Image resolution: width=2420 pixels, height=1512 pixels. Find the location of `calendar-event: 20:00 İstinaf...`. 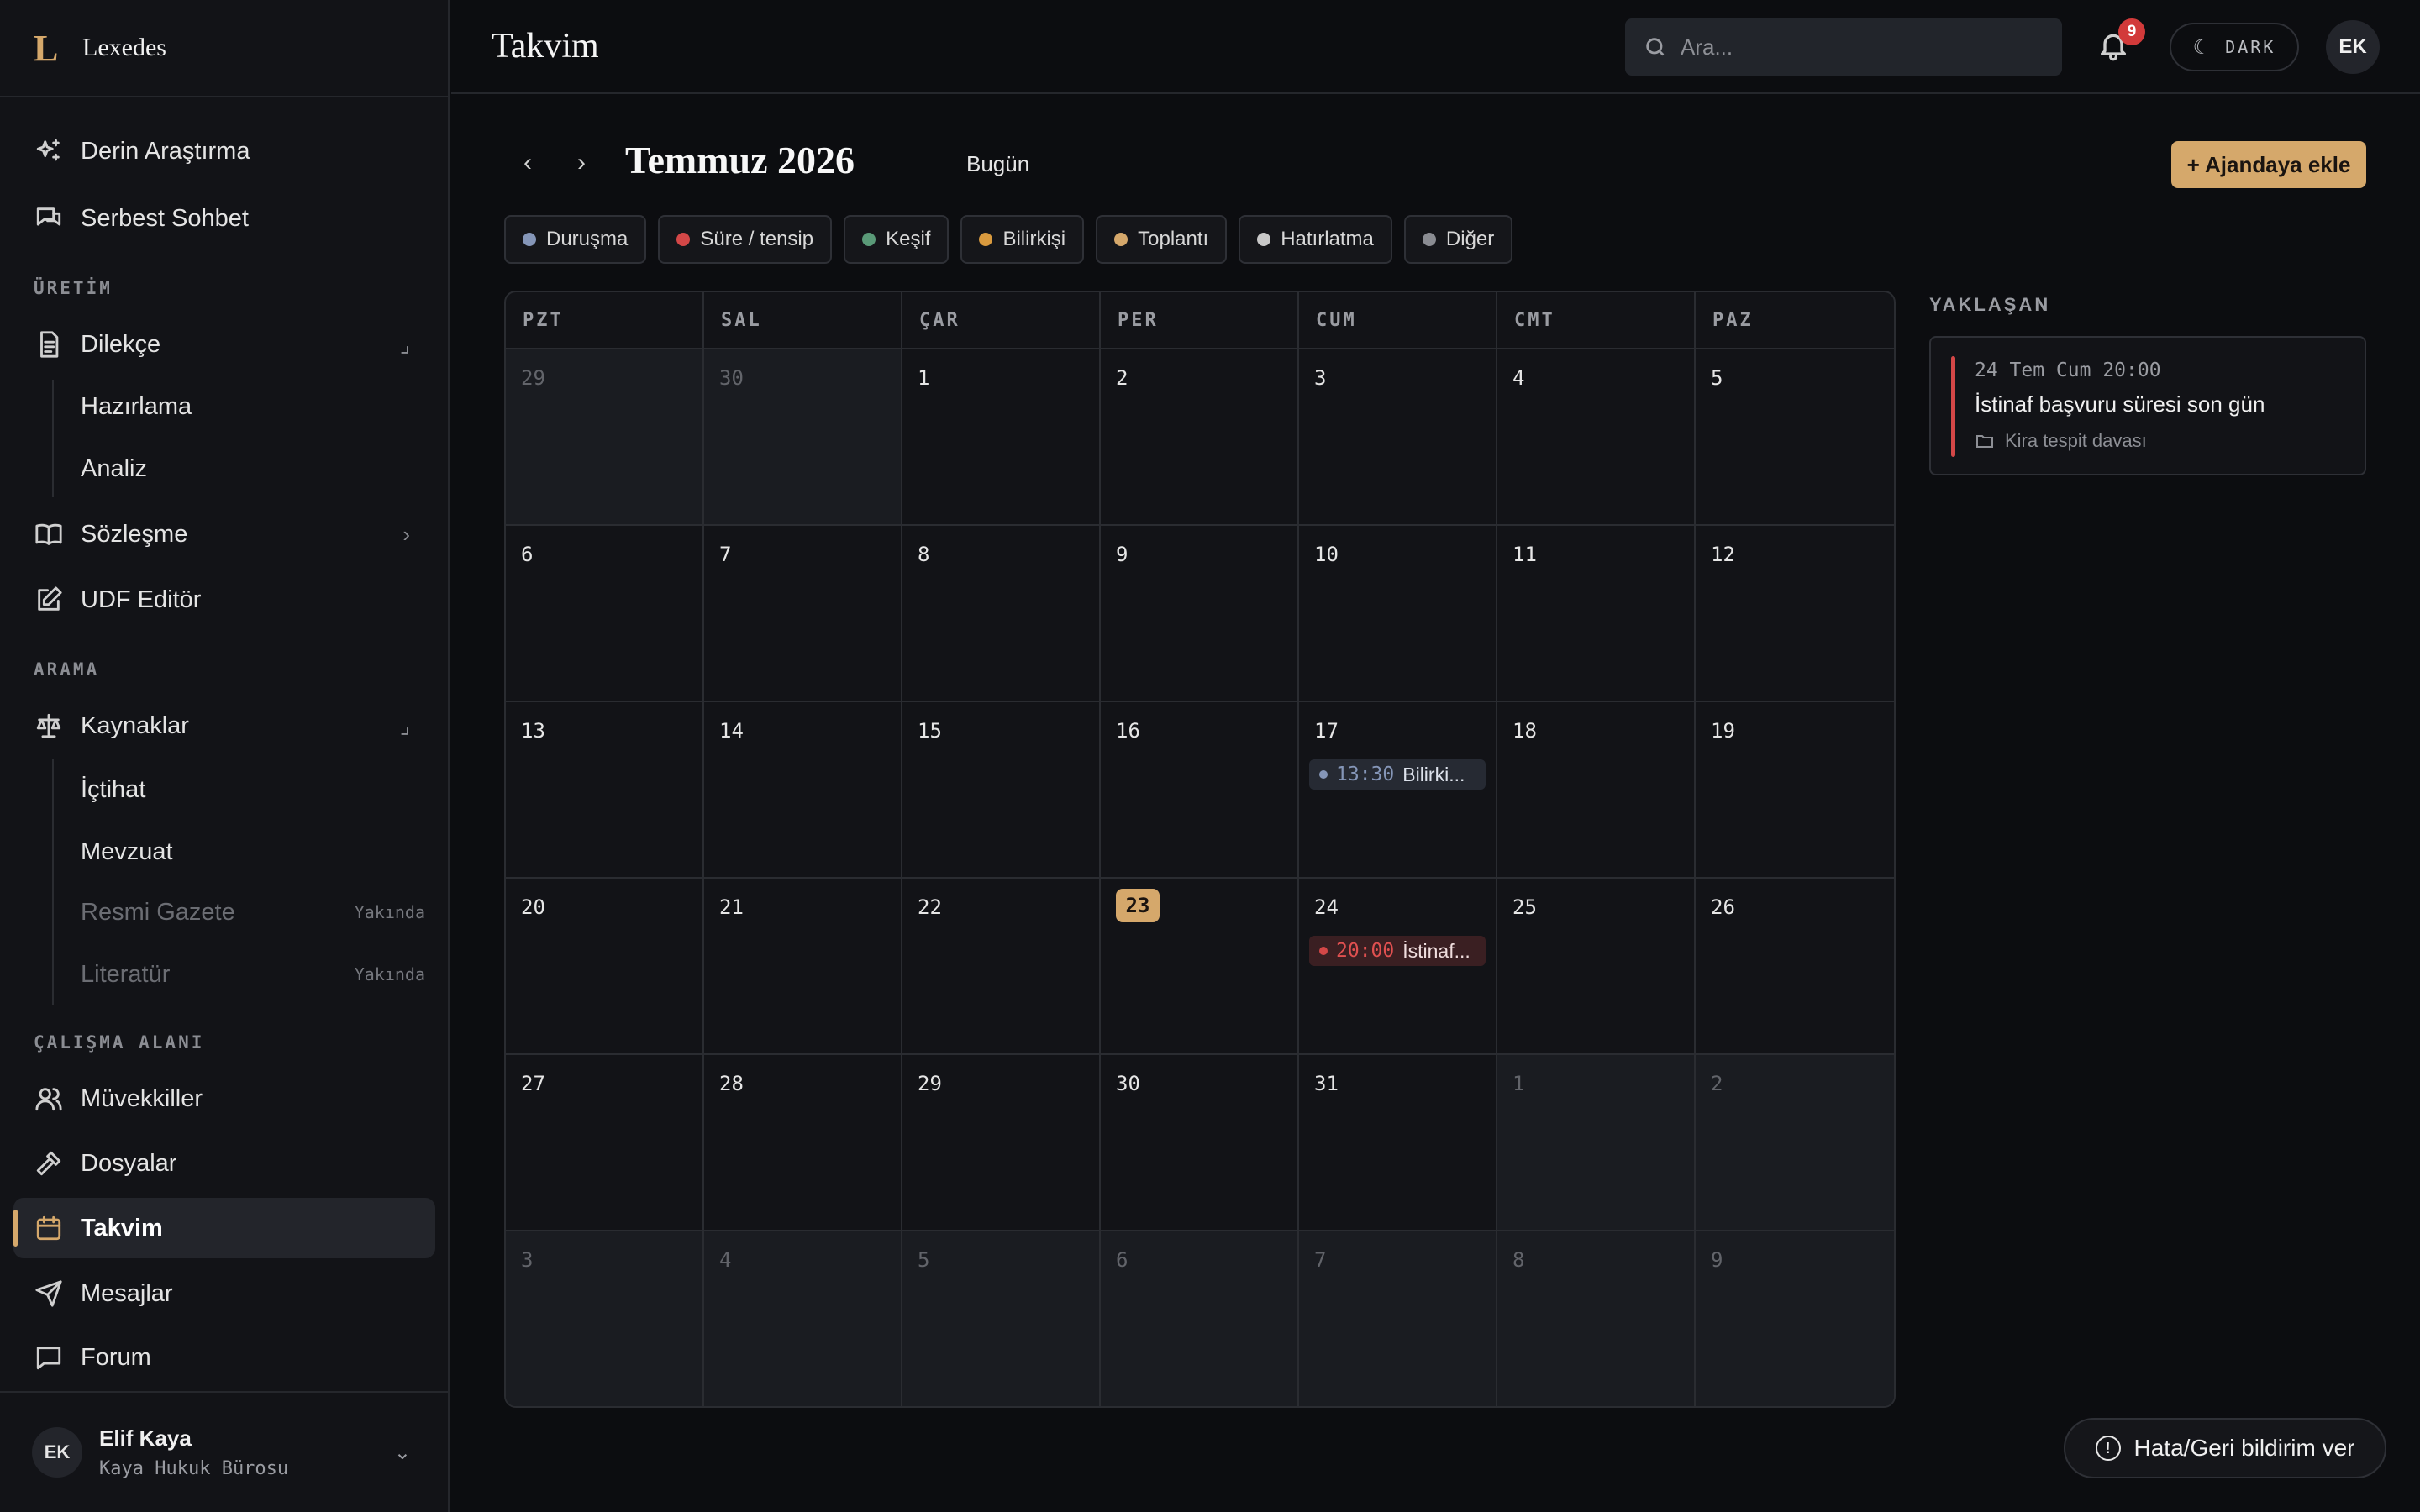

calendar-event: 20:00 İstinaf... is located at coordinates (1397, 951).